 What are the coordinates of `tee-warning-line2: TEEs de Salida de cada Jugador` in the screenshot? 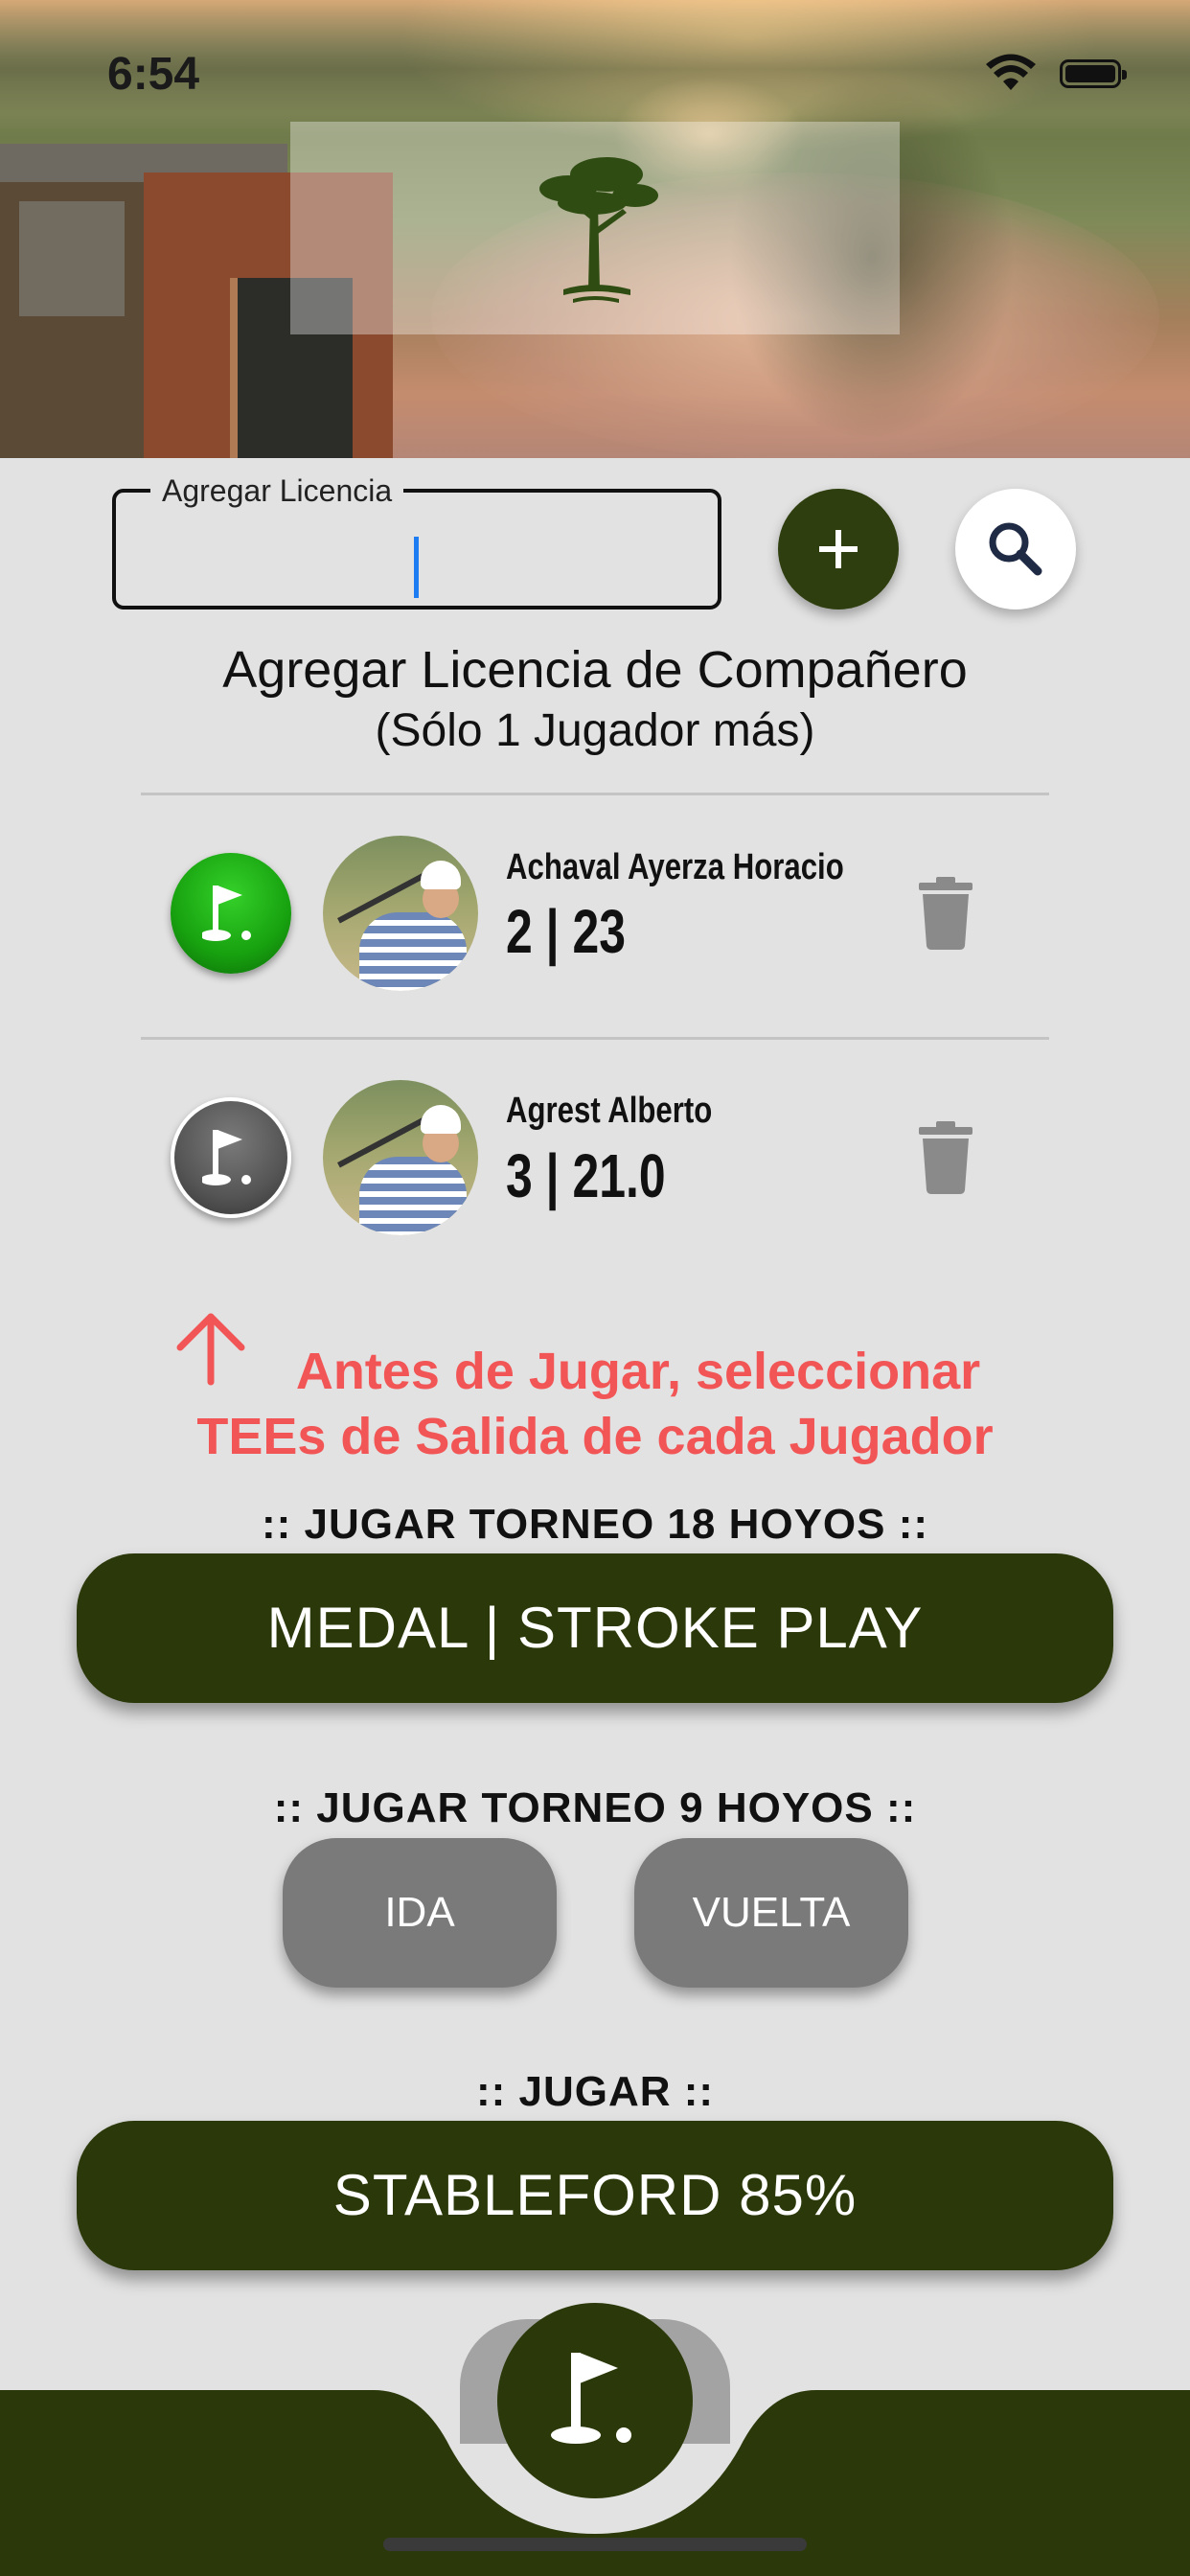 It's located at (595, 1436).